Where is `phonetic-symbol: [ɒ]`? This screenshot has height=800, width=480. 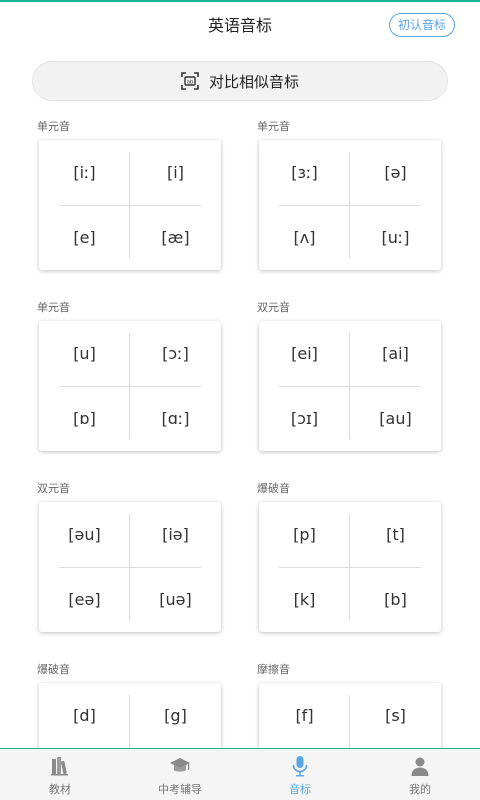
phonetic-symbol: [ɒ] is located at coordinates (84, 418).